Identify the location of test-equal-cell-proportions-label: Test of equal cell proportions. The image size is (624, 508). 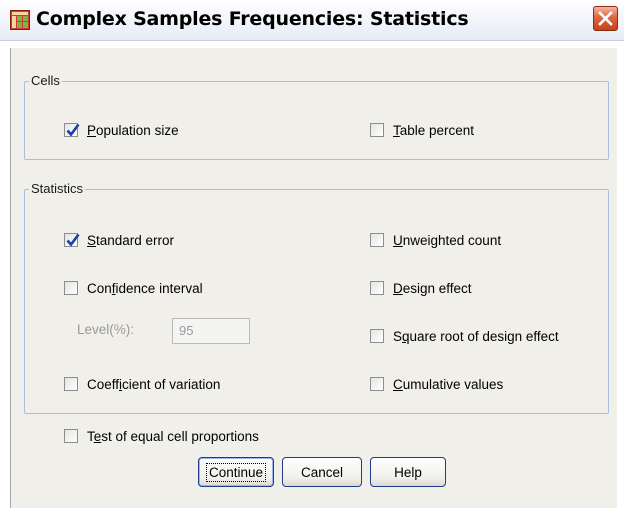
(173, 436).